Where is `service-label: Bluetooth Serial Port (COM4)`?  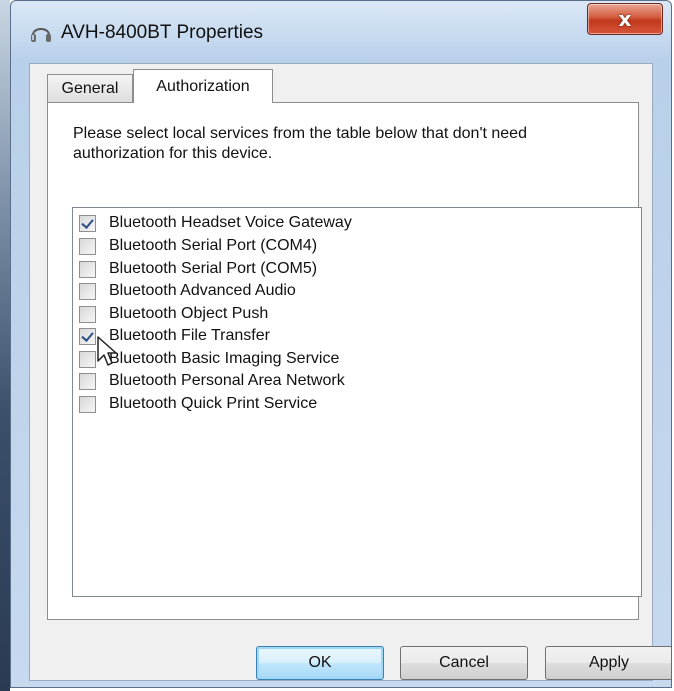
service-label: Bluetooth Serial Port (COM4) is located at coordinates (213, 245).